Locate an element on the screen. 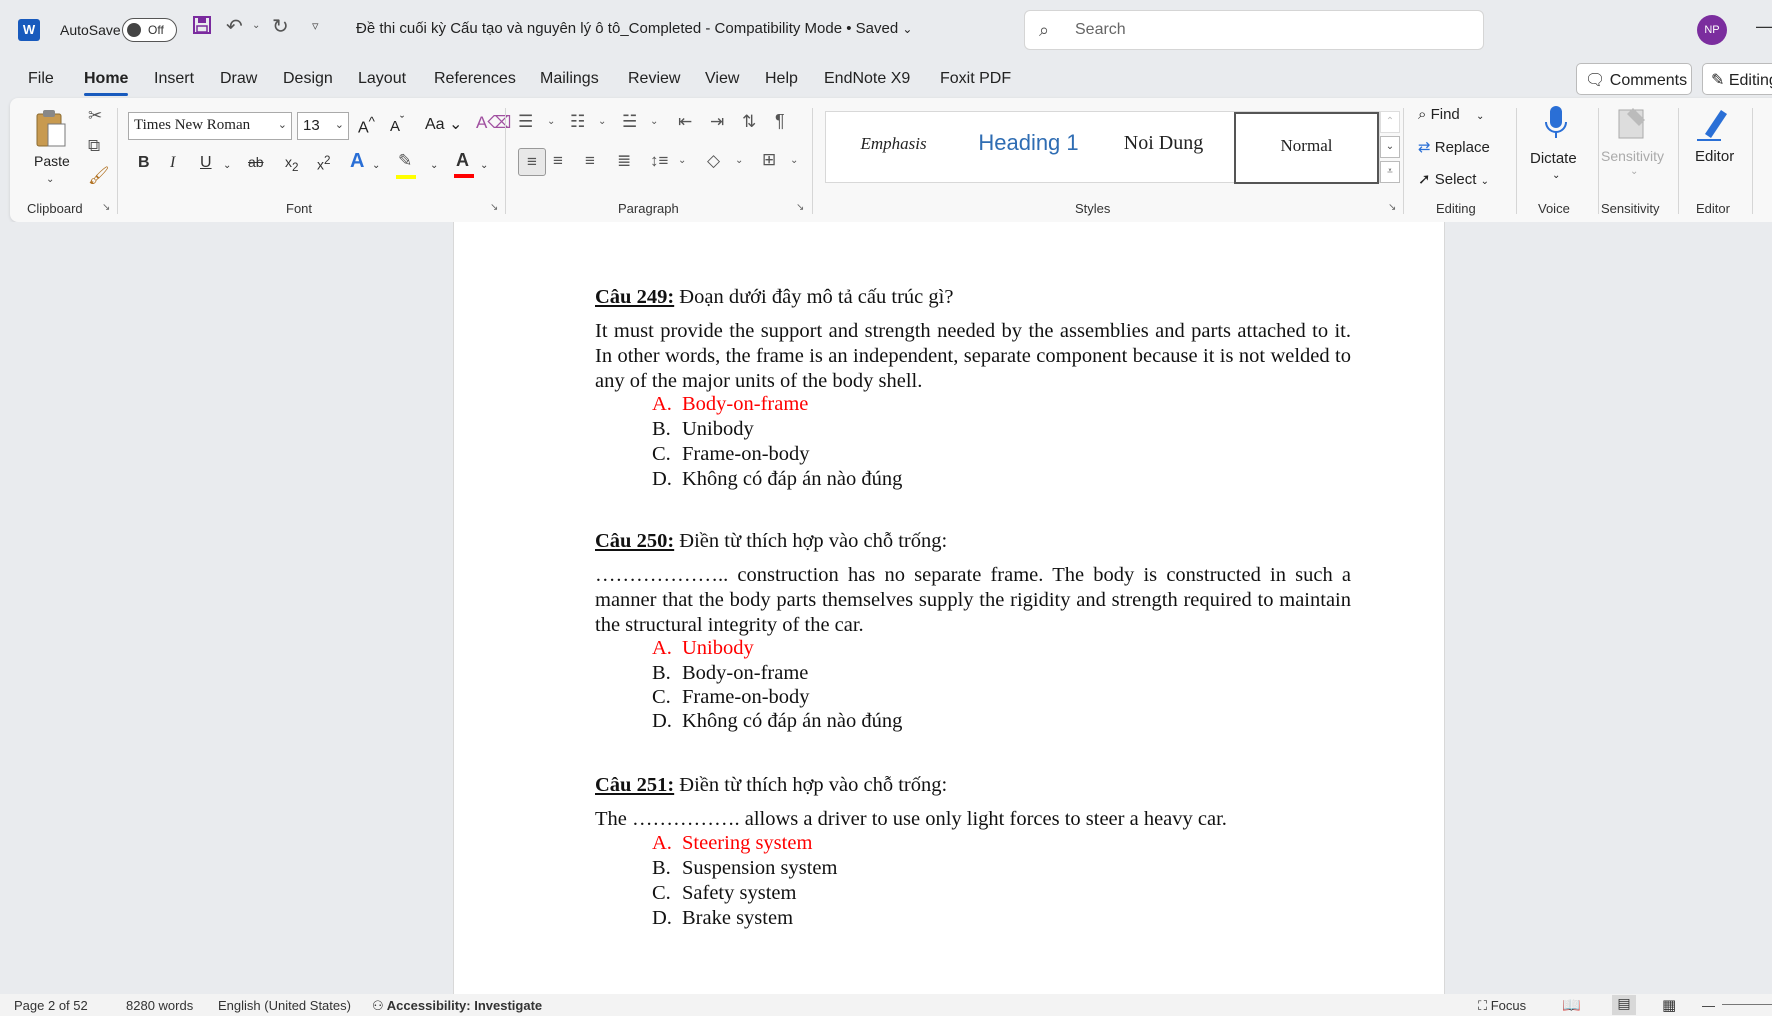  styles-launcher-icon: ↘ is located at coordinates (1392, 207).